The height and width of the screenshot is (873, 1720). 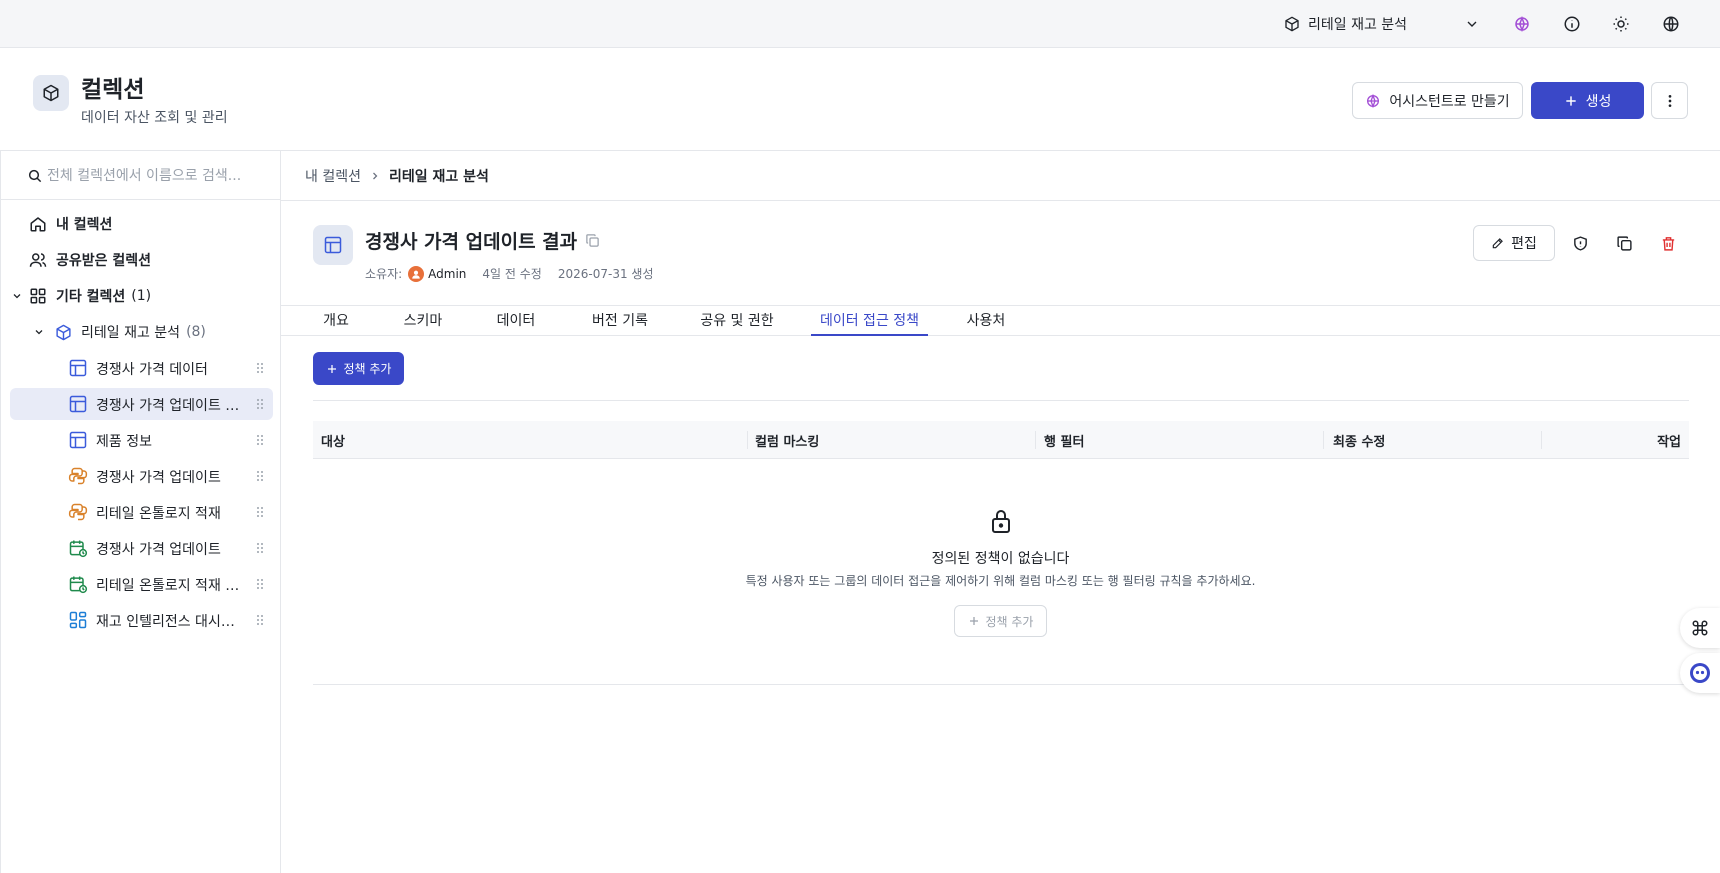 What do you see at coordinates (620, 321) in the screenshot?
I see `tab-version-history: 버전 기록` at bounding box center [620, 321].